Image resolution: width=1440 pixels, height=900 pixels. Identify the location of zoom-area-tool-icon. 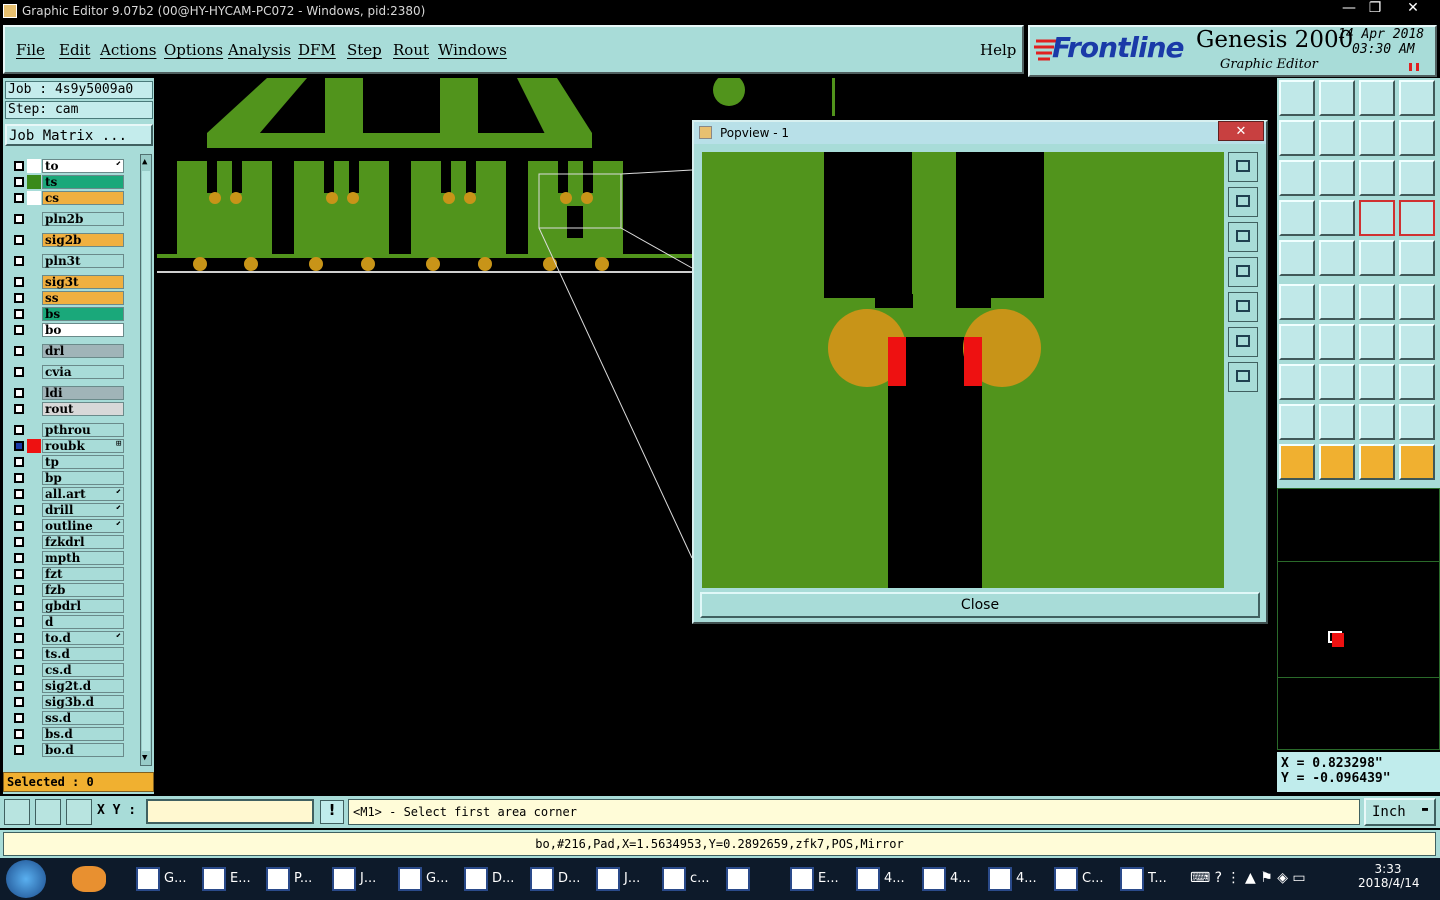
(1337, 178).